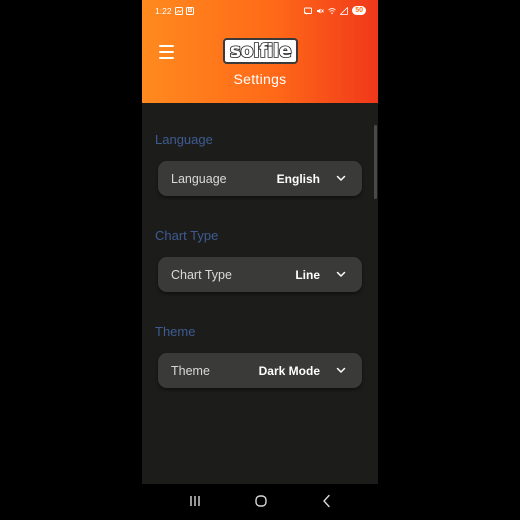 The height and width of the screenshot is (520, 520). Describe the element at coordinates (199, 179) in the screenshot. I see `language-label: Language` at that location.